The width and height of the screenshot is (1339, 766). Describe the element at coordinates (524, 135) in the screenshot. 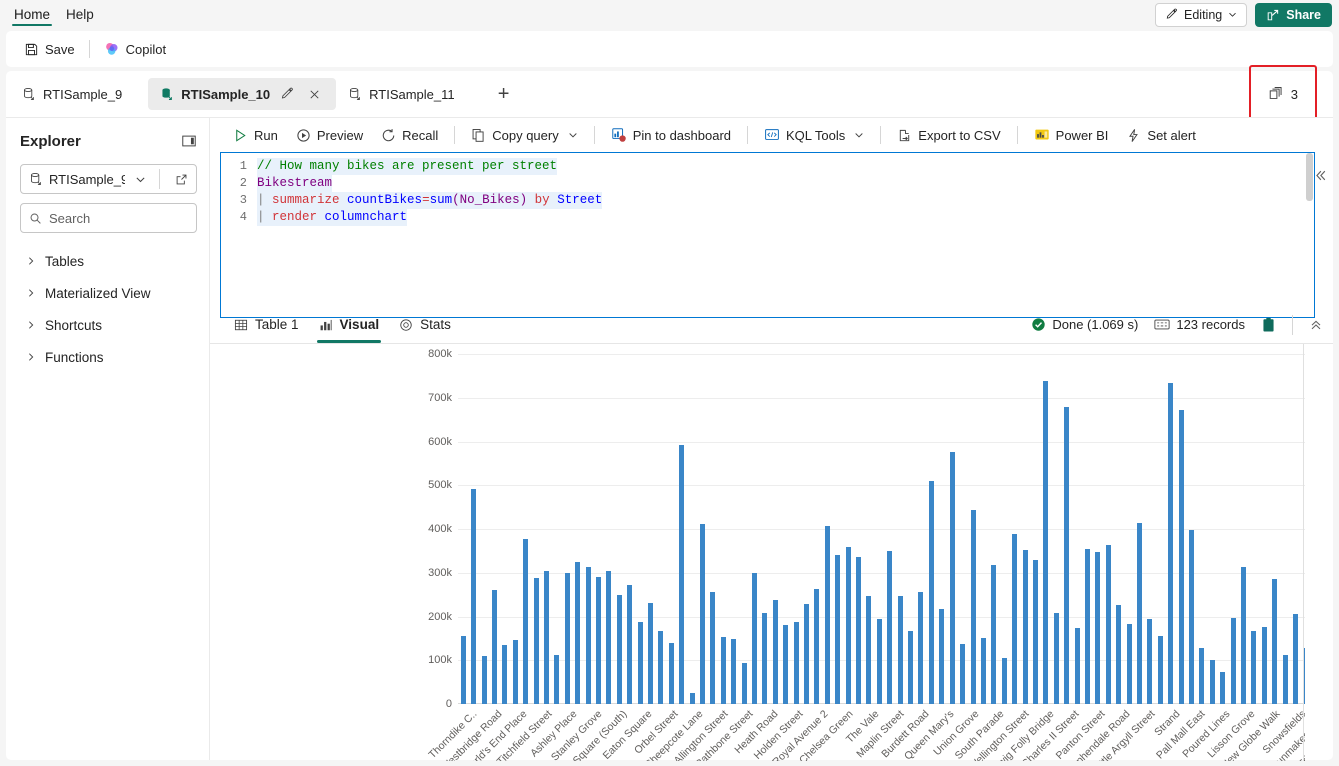

I see `copy-query-button: Copy query` at that location.